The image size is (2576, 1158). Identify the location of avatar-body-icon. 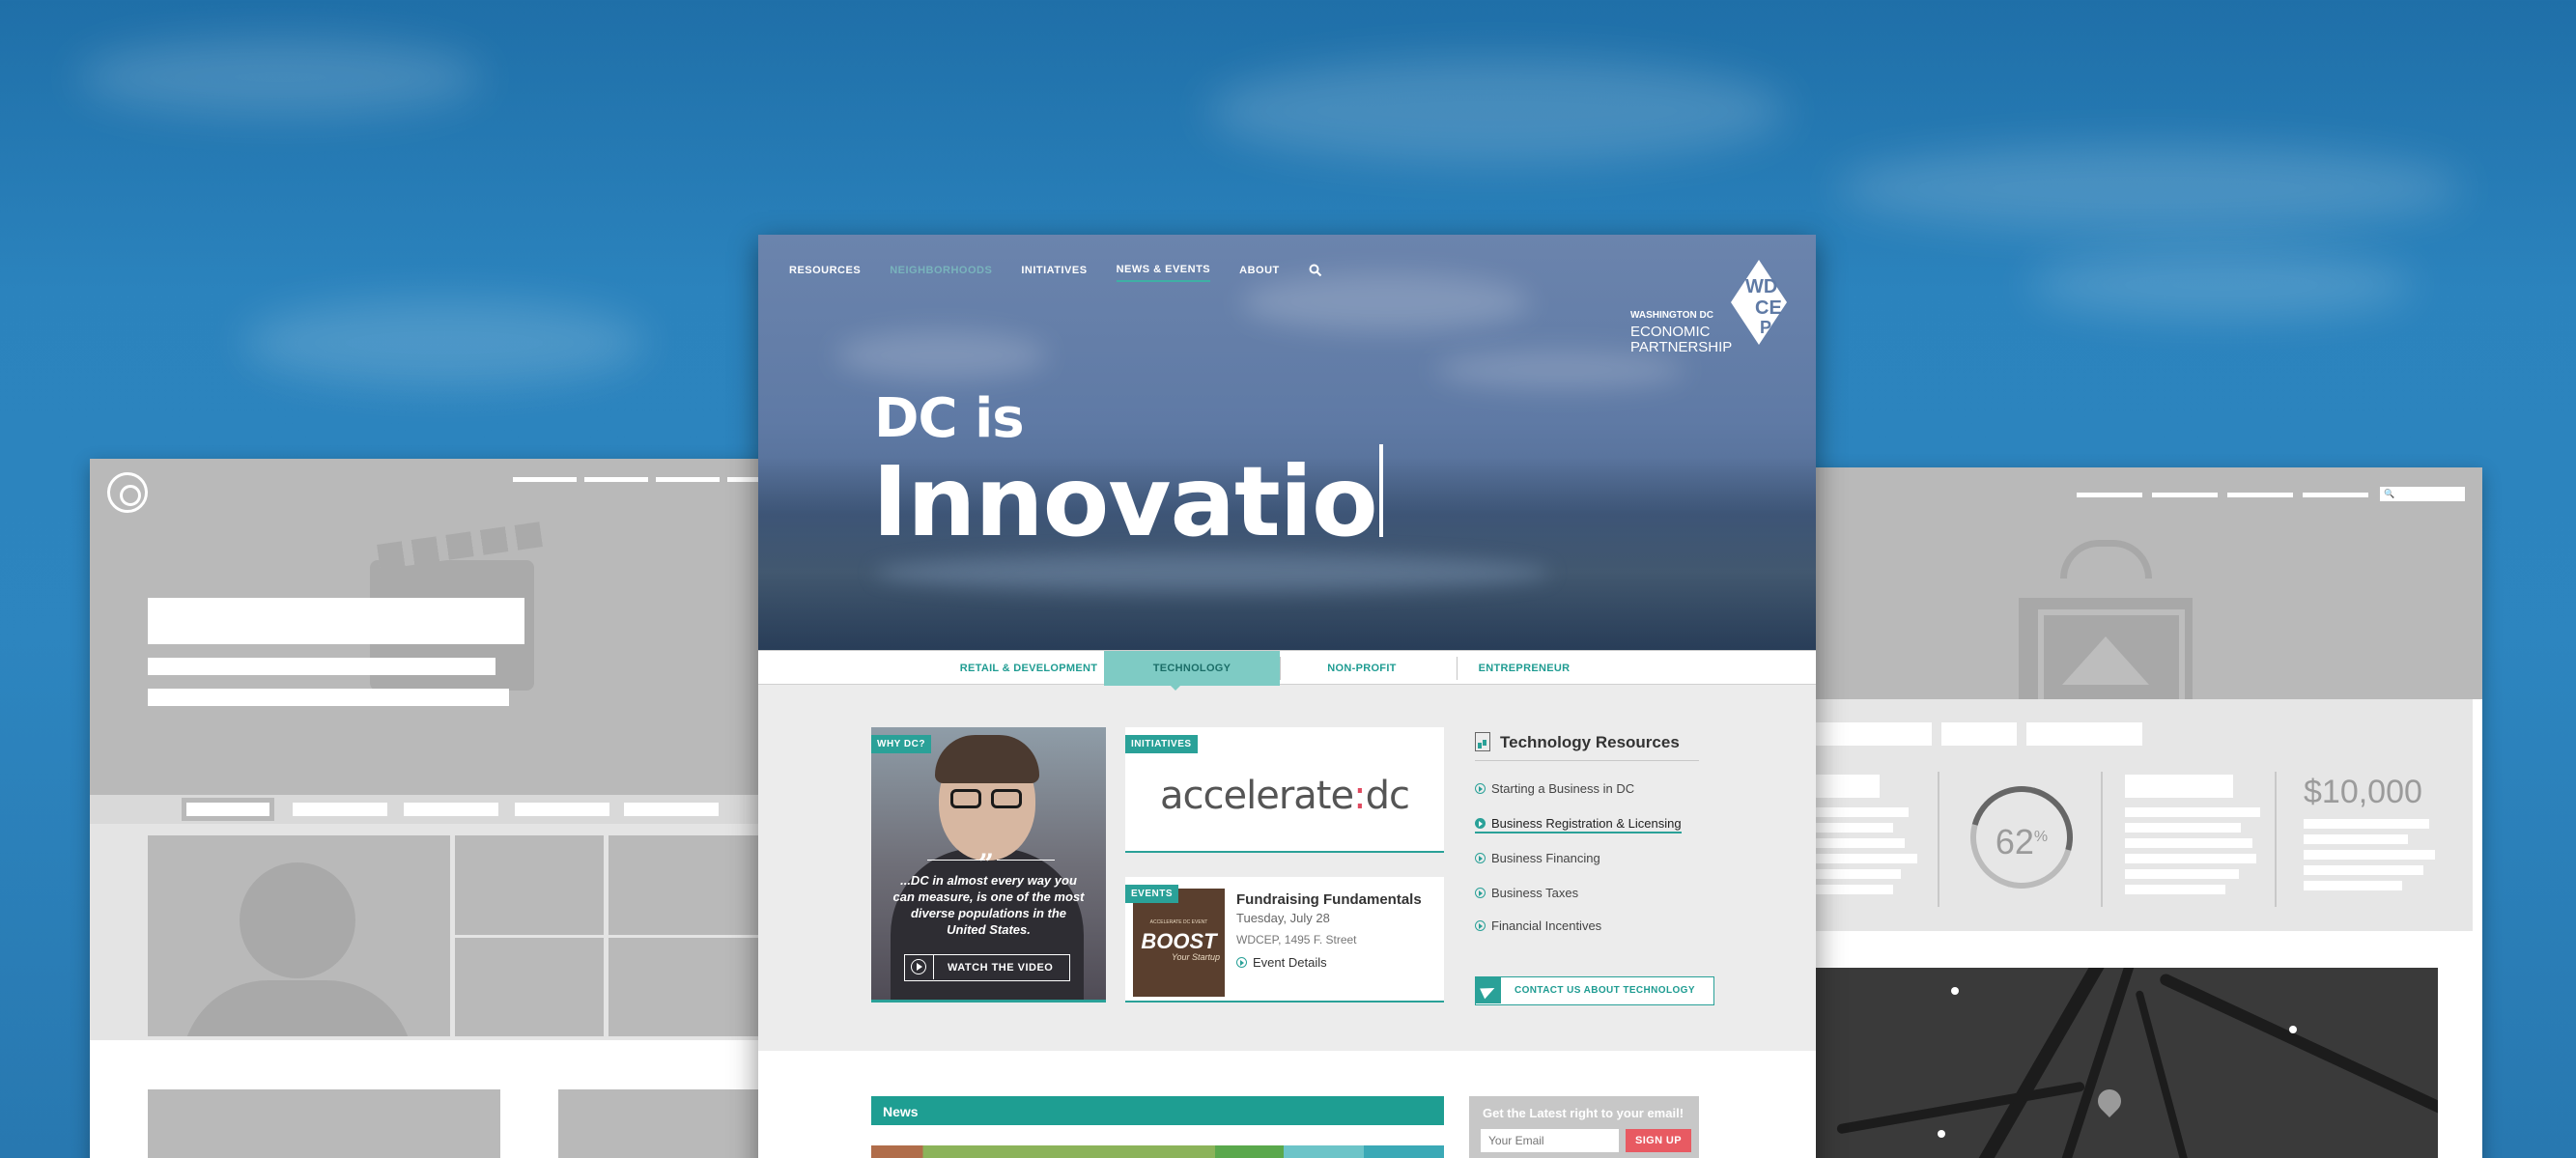
(297, 1008).